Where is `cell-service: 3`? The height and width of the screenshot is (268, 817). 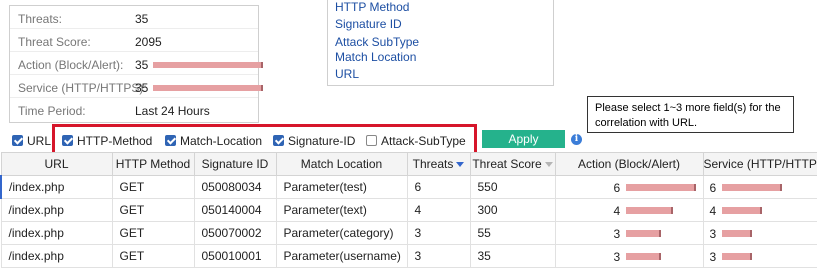
cell-service: 3 is located at coordinates (759, 233).